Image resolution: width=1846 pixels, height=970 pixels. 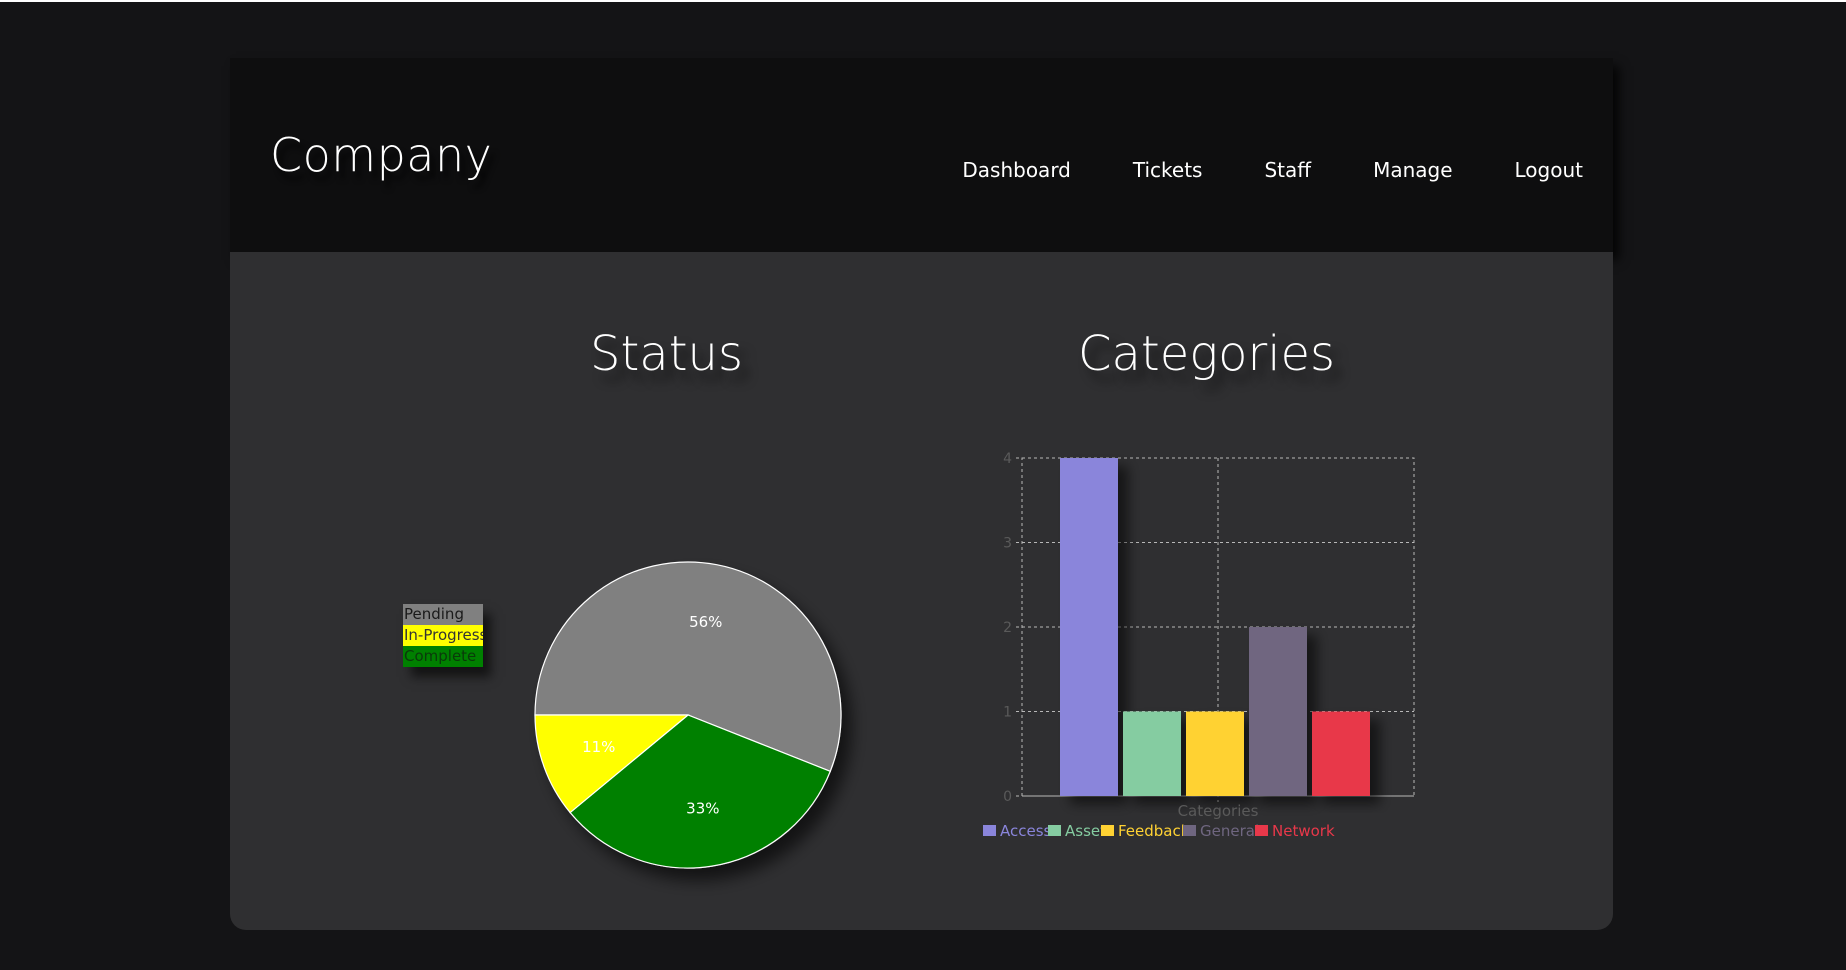 What do you see at coordinates (1085, 831) in the screenshot?
I see `legend-label-asset: Asset` at bounding box center [1085, 831].